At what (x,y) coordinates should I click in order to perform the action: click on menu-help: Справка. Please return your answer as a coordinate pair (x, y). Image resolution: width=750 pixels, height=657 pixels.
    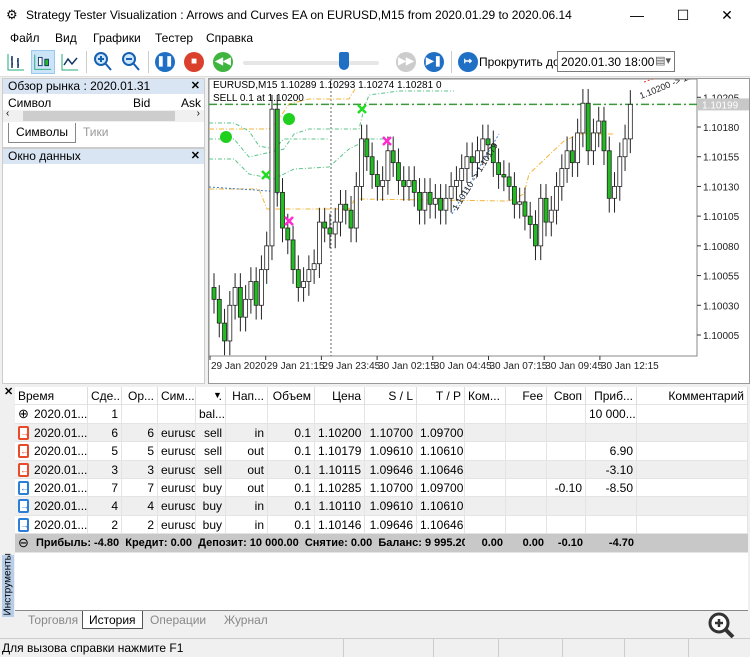
    Looking at the image, I should click on (229, 38).